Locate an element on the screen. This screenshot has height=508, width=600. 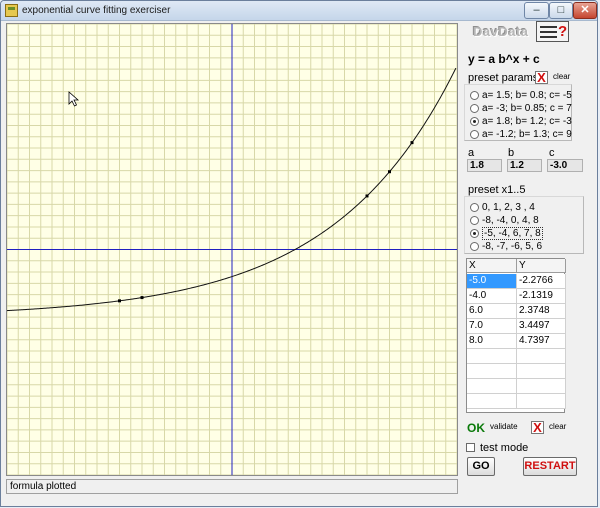
radio-label: -5, -4, 6, 7, 8 is located at coordinates (512, 233).